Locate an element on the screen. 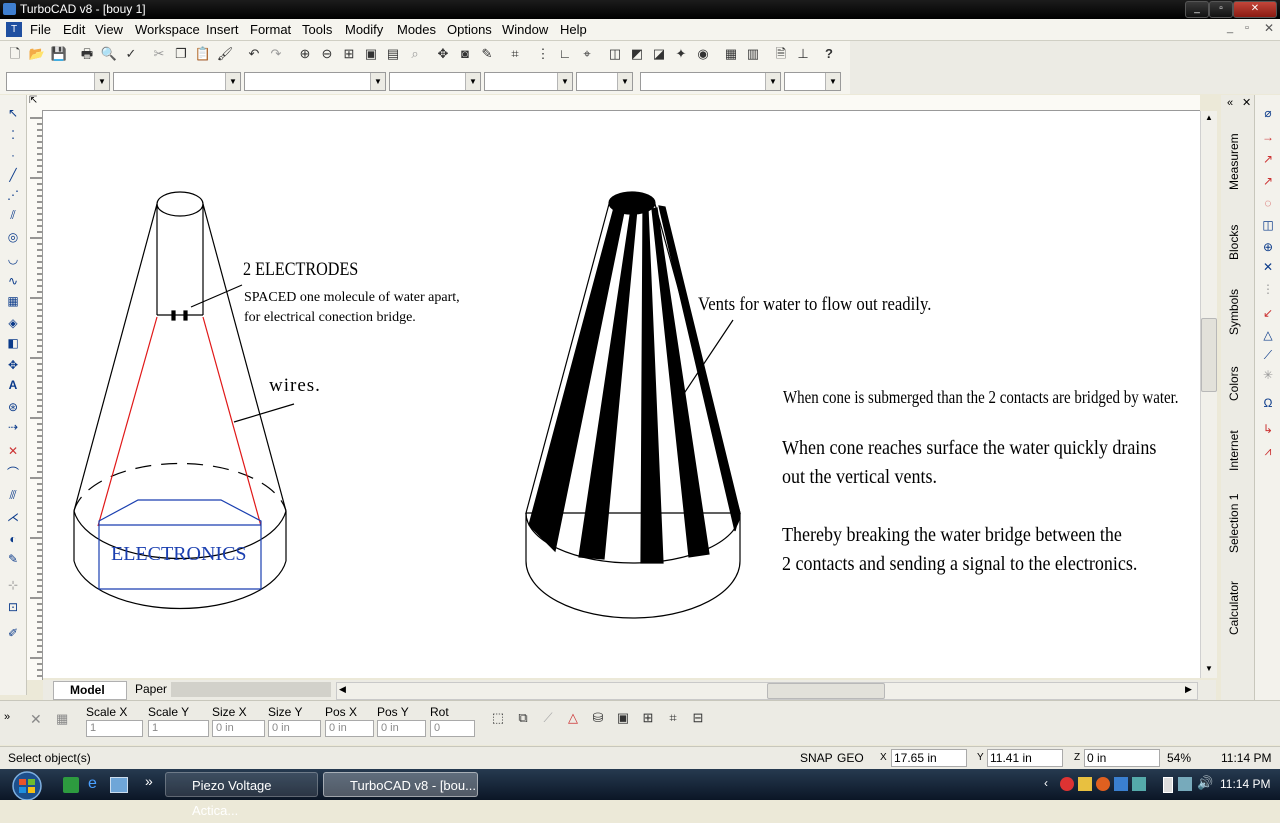 The image size is (1280, 823). more-icon: » is located at coordinates (149, 781).